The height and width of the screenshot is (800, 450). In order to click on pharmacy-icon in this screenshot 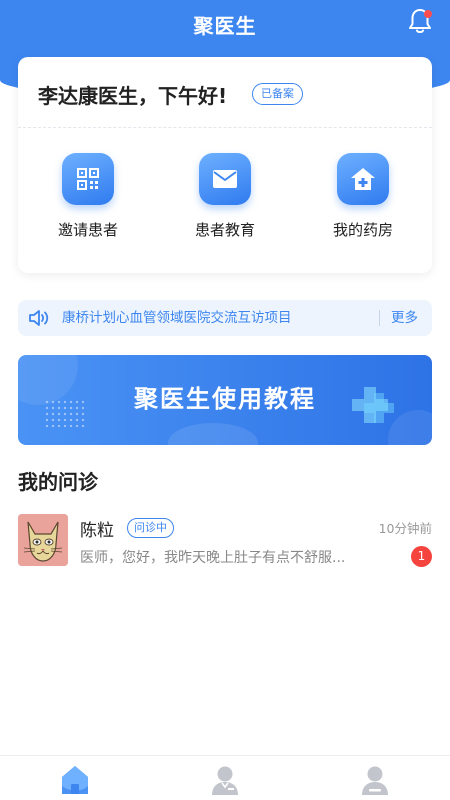, I will do `click(363, 179)`.